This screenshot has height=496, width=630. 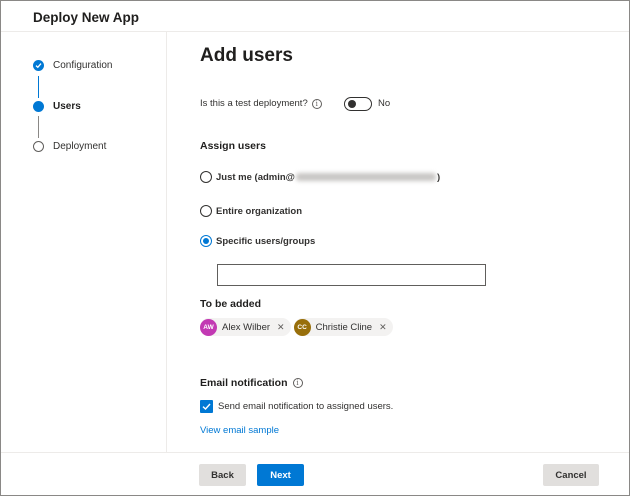 What do you see at coordinates (358, 104) in the screenshot?
I see `test-deployment-toggle` at bounding box center [358, 104].